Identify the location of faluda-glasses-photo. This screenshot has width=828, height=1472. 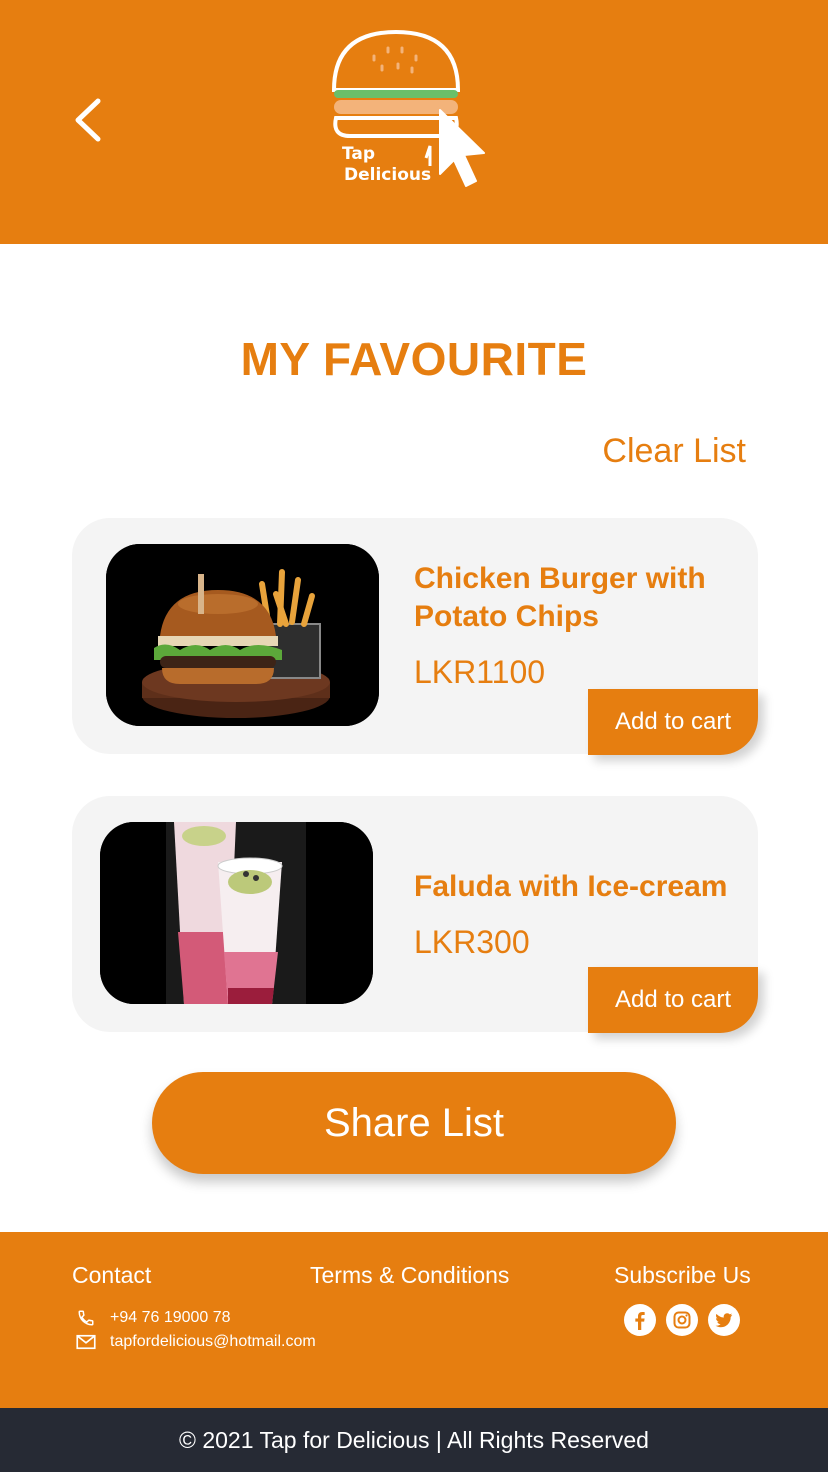
(236, 913).